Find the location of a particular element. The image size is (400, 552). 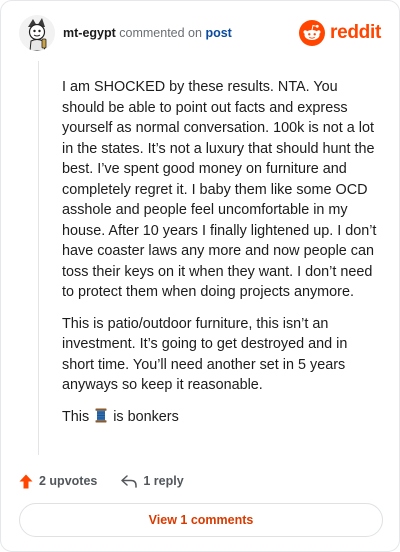

thread-line is located at coordinates (38, 258).